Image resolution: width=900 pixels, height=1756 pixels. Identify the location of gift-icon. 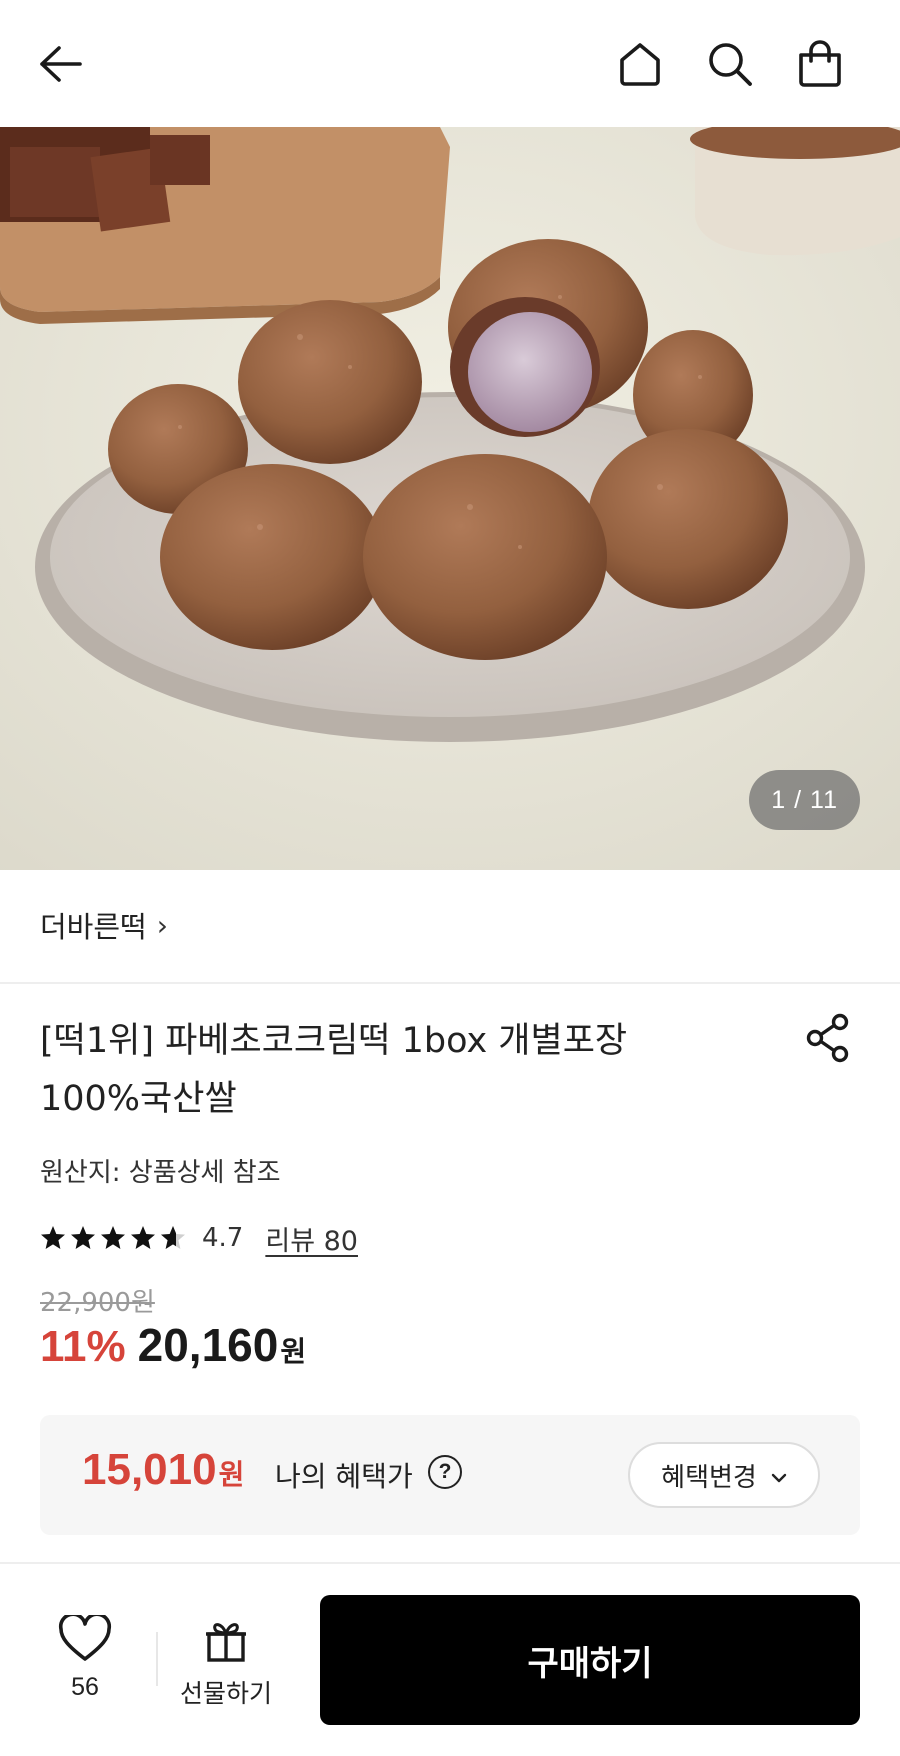
(226, 1642).